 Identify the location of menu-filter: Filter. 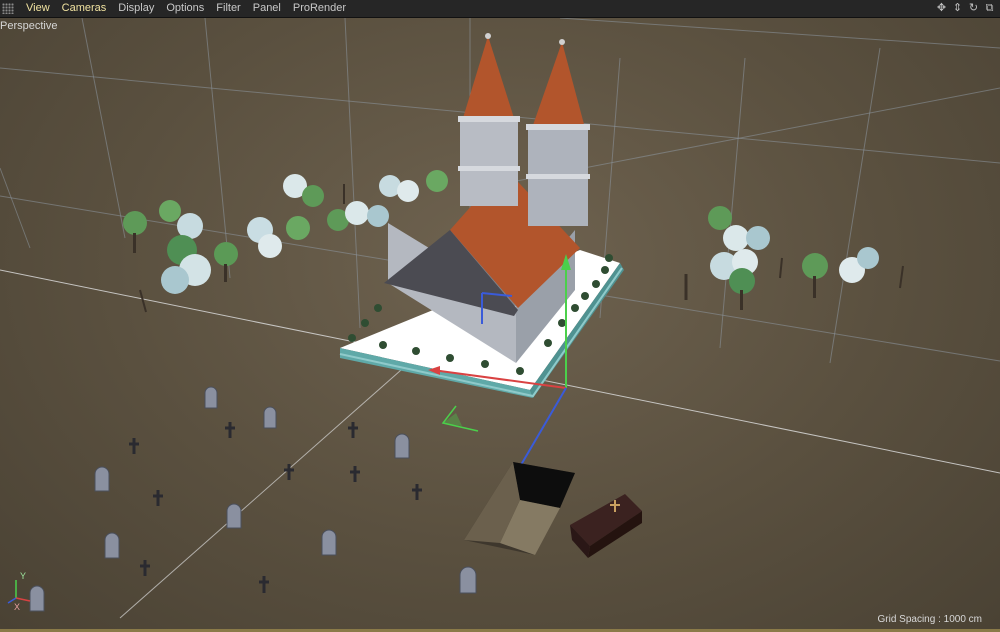
(228, 8).